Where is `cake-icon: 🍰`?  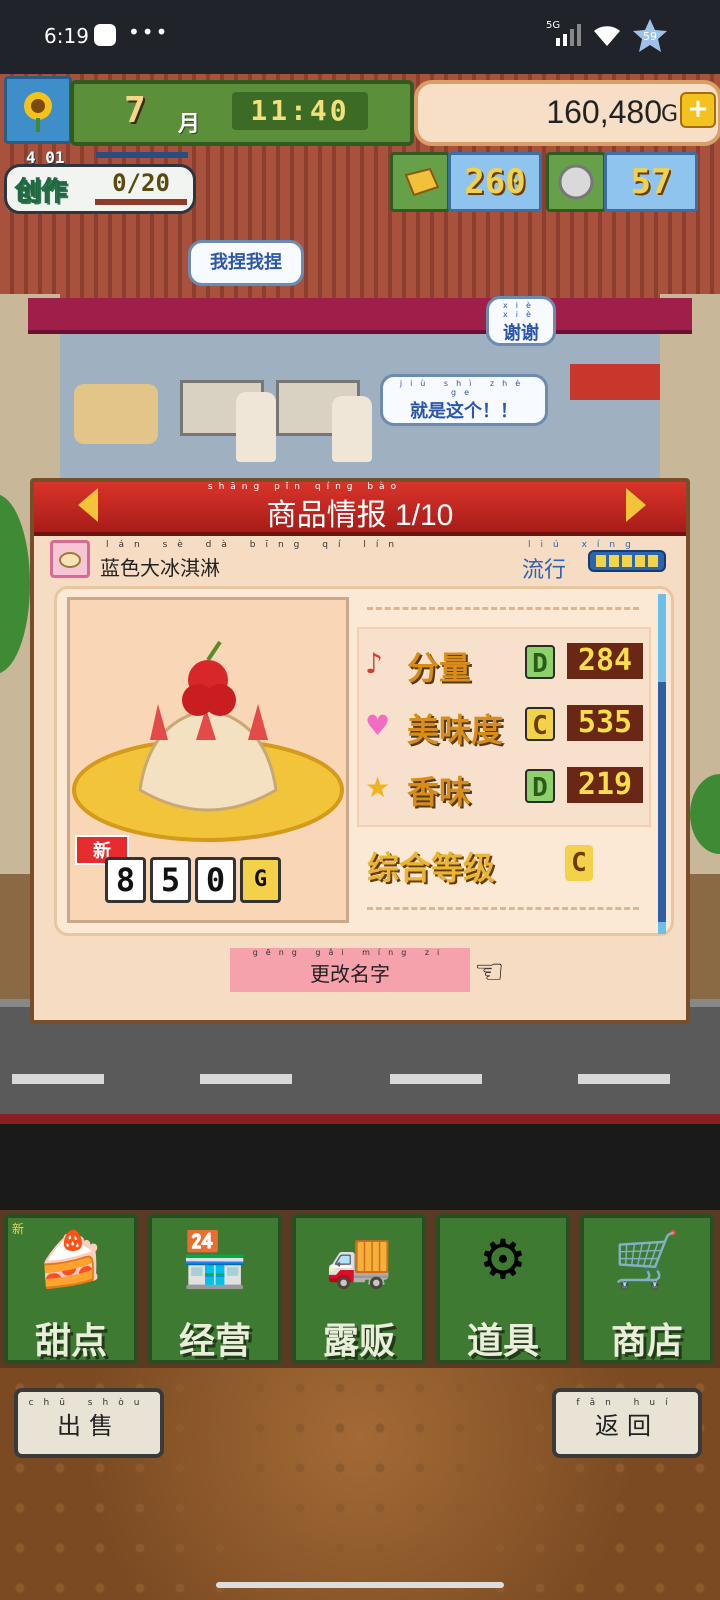
cake-icon: 🍰 is located at coordinates (71, 1259).